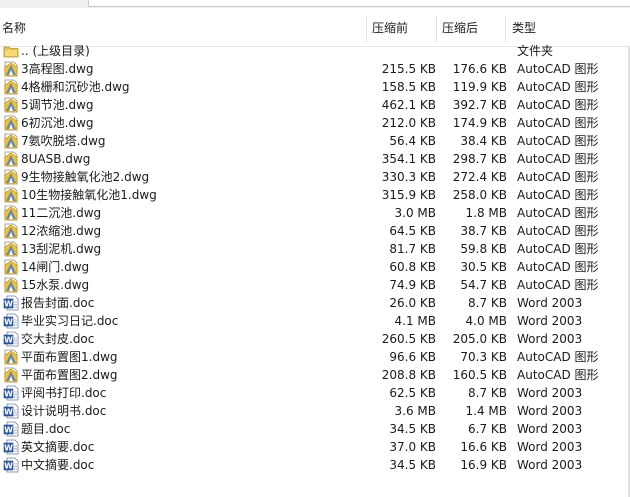 The image size is (630, 497). Describe the element at coordinates (55, 51) in the screenshot. I see `file-name: .. (上级目录)` at that location.